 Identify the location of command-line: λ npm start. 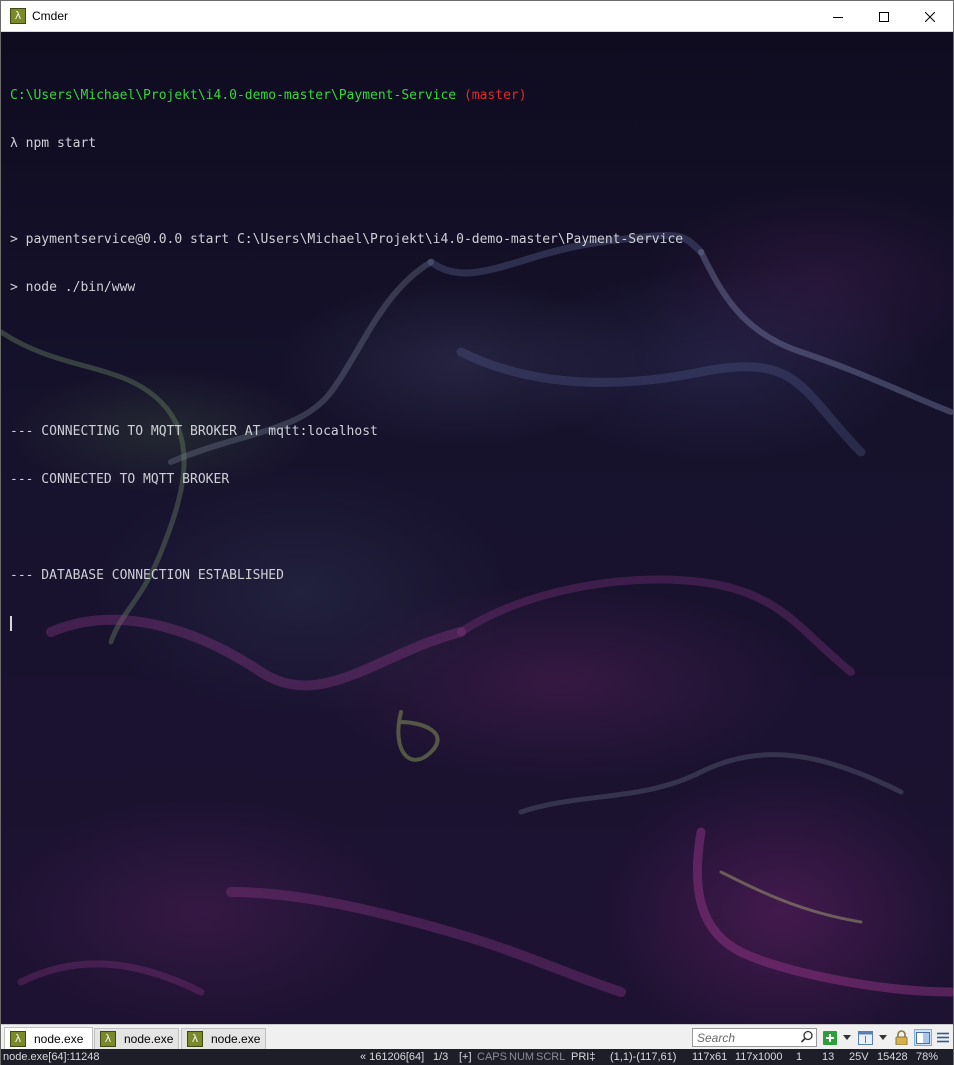
(53, 143).